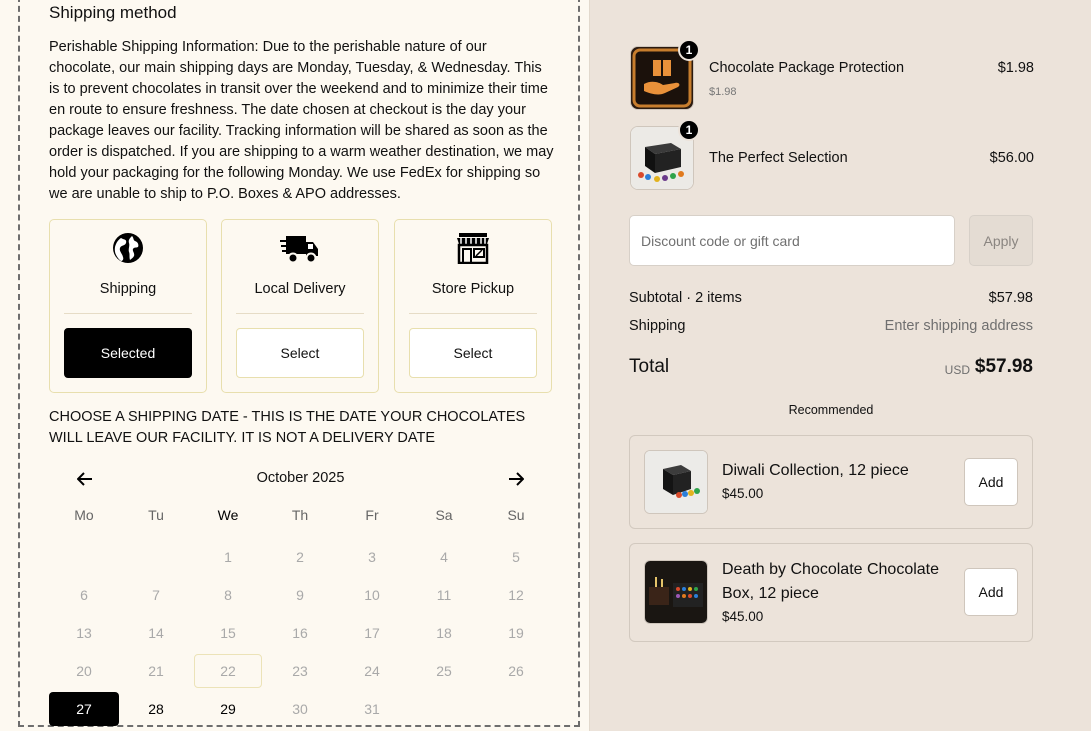 This screenshot has width=1091, height=731. I want to click on calendar-day: 19, so click(516, 633).